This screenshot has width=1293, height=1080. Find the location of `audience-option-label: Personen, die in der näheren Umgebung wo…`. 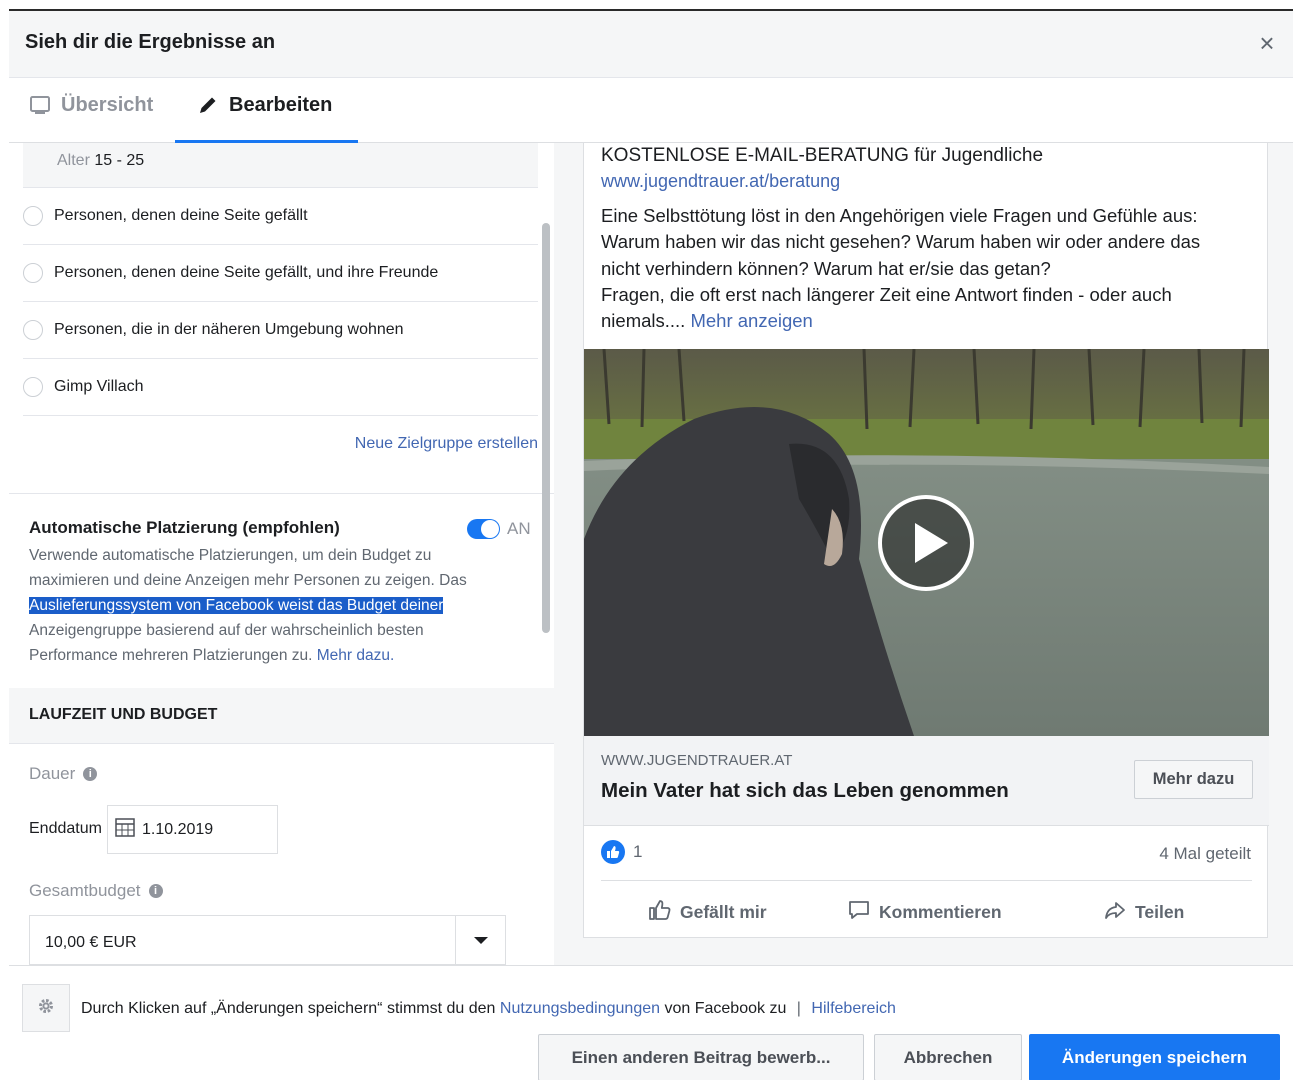

audience-option-label: Personen, die in der näheren Umgebung wo… is located at coordinates (229, 329).